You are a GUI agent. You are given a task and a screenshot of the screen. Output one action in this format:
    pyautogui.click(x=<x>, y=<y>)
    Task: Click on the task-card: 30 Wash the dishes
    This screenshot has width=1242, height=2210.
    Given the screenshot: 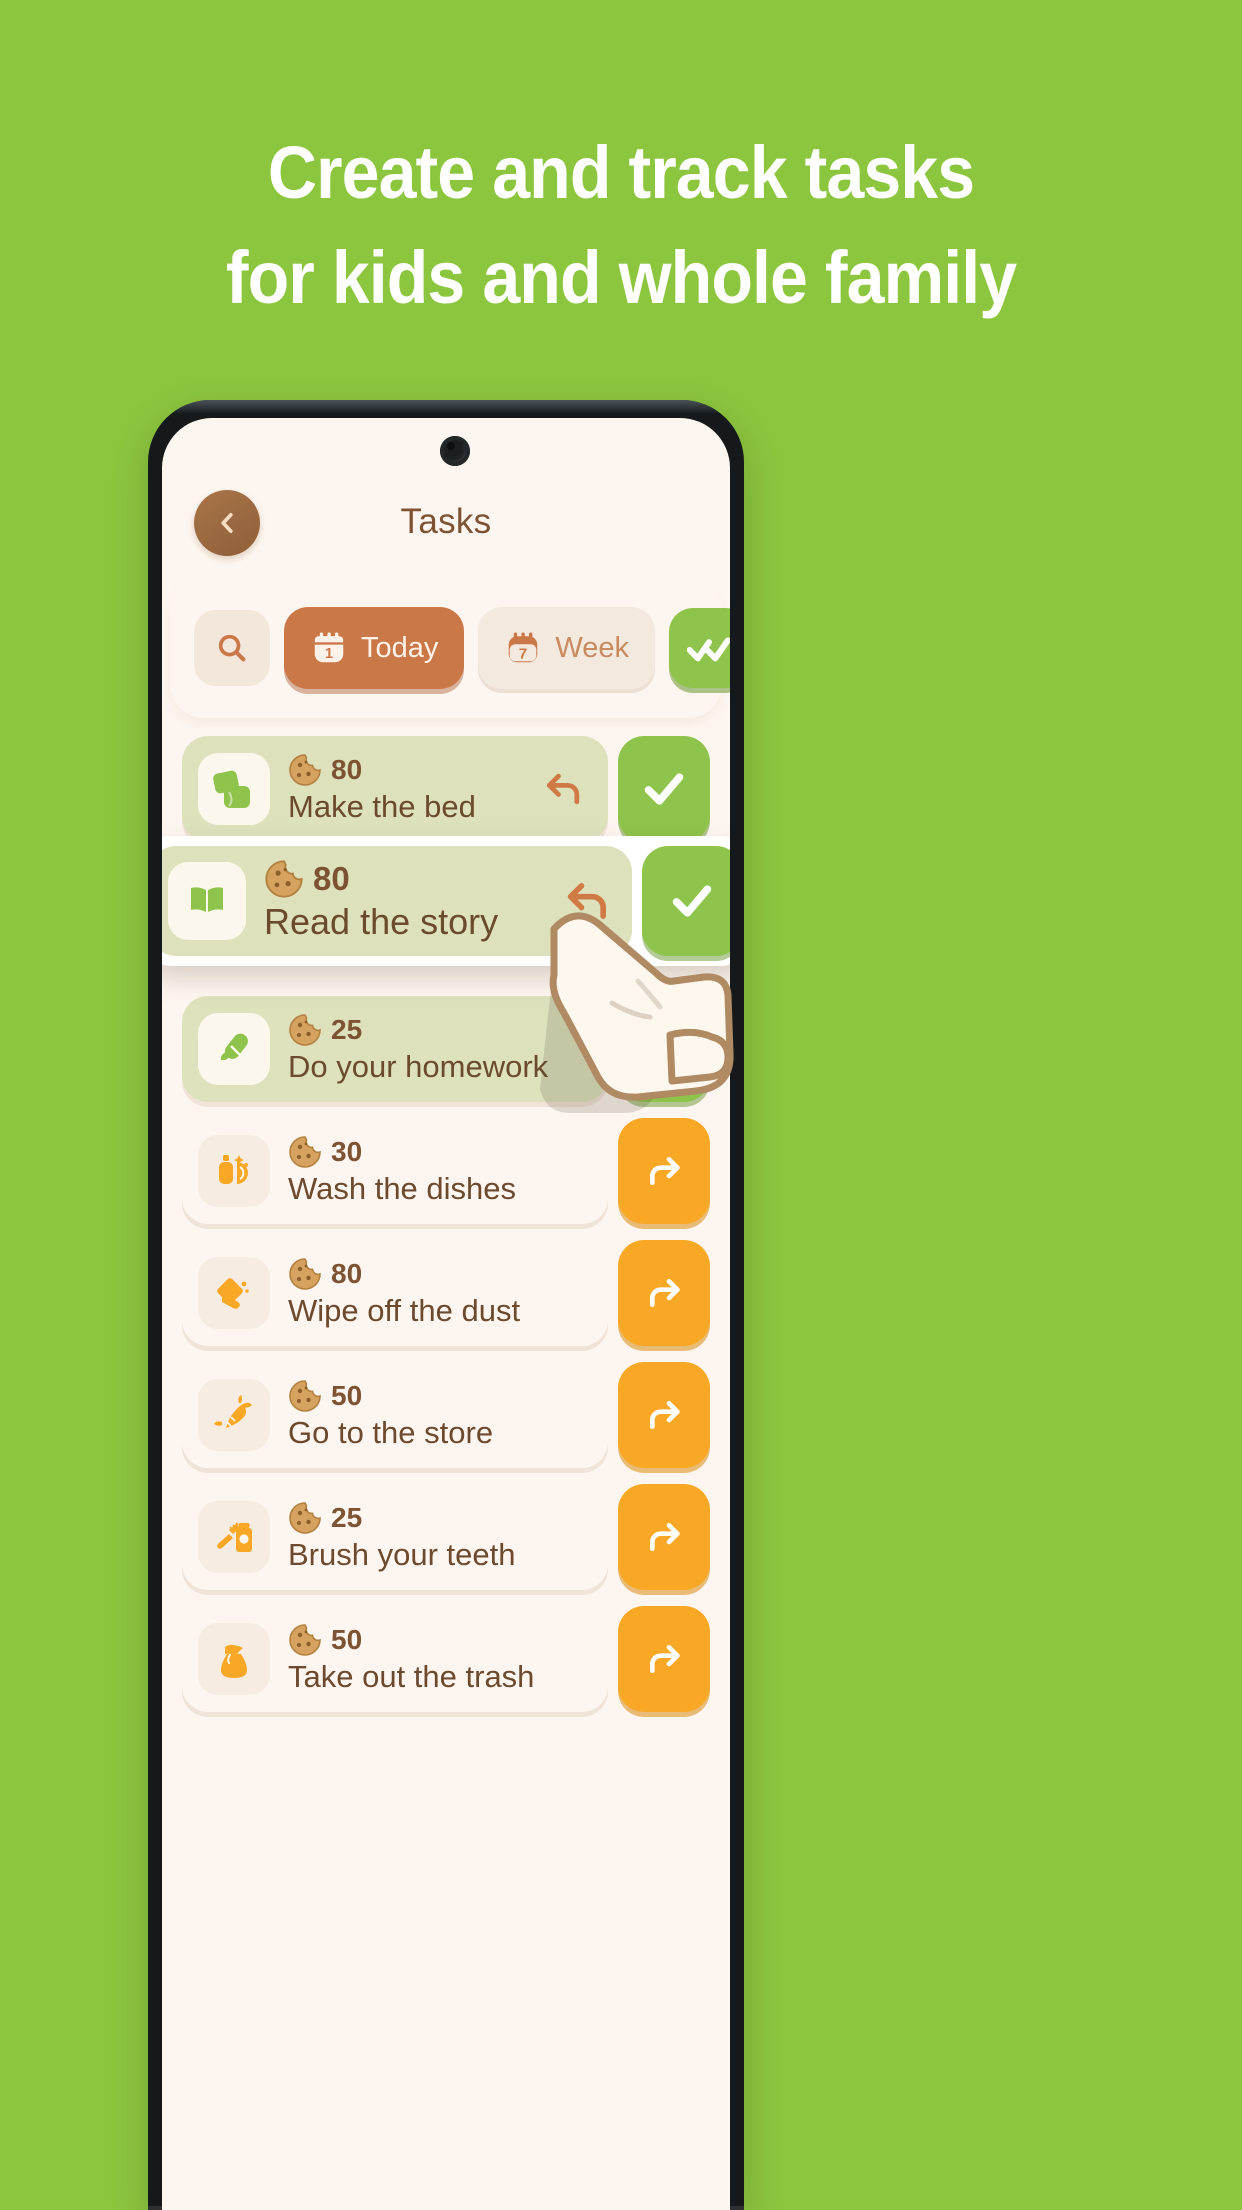 What is the action you would take?
    pyautogui.click(x=395, y=1171)
    